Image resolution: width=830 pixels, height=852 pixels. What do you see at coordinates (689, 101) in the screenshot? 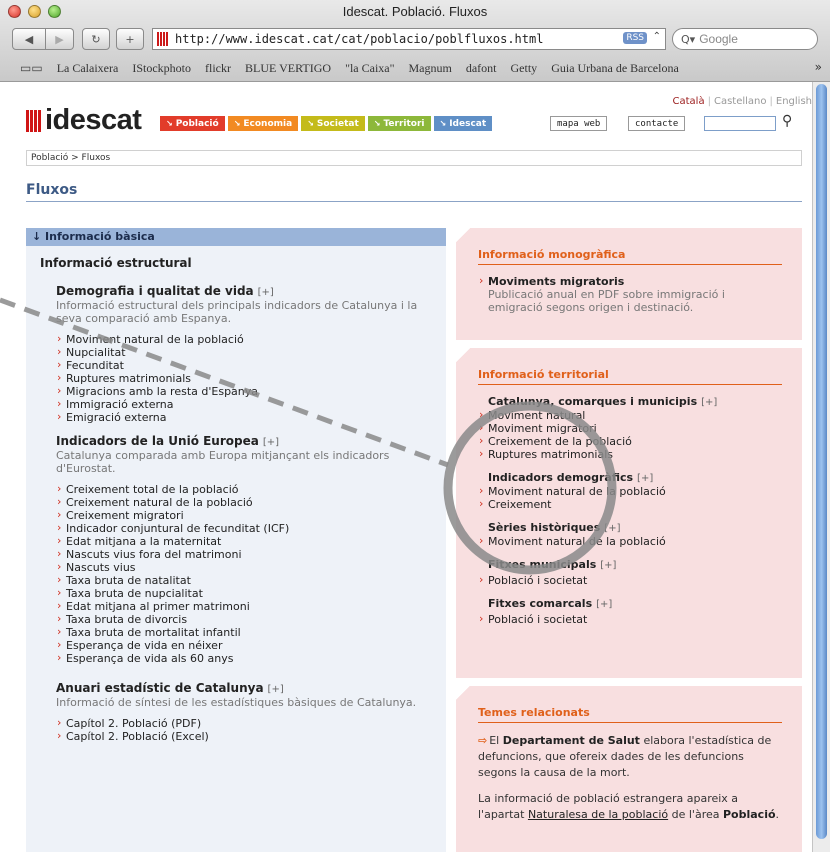
I see `lang-catala: Català` at bounding box center [689, 101].